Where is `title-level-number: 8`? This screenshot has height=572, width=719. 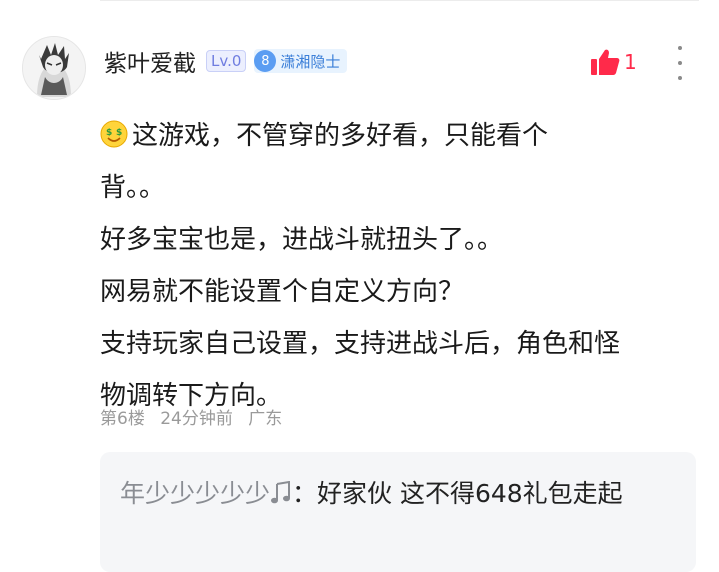 title-level-number: 8 is located at coordinates (265, 61).